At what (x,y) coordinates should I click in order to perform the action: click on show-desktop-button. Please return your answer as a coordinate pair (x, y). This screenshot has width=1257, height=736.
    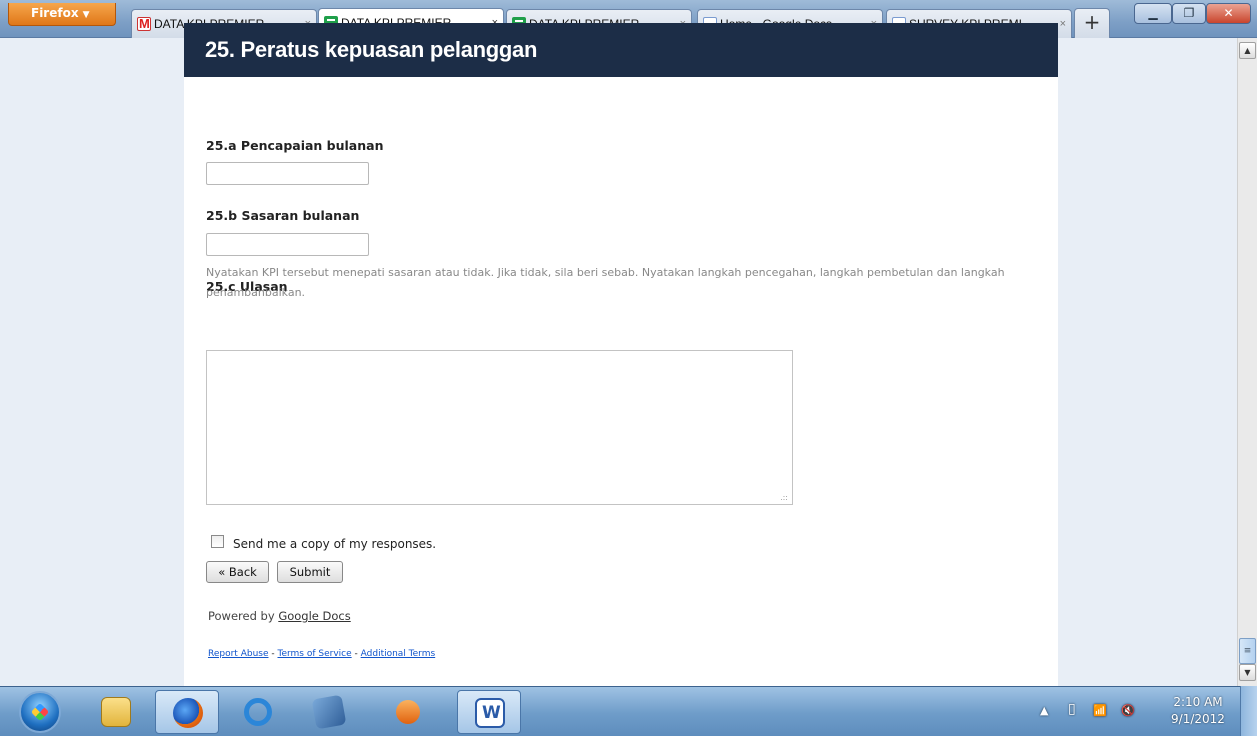
    Looking at the image, I should click on (1248, 711).